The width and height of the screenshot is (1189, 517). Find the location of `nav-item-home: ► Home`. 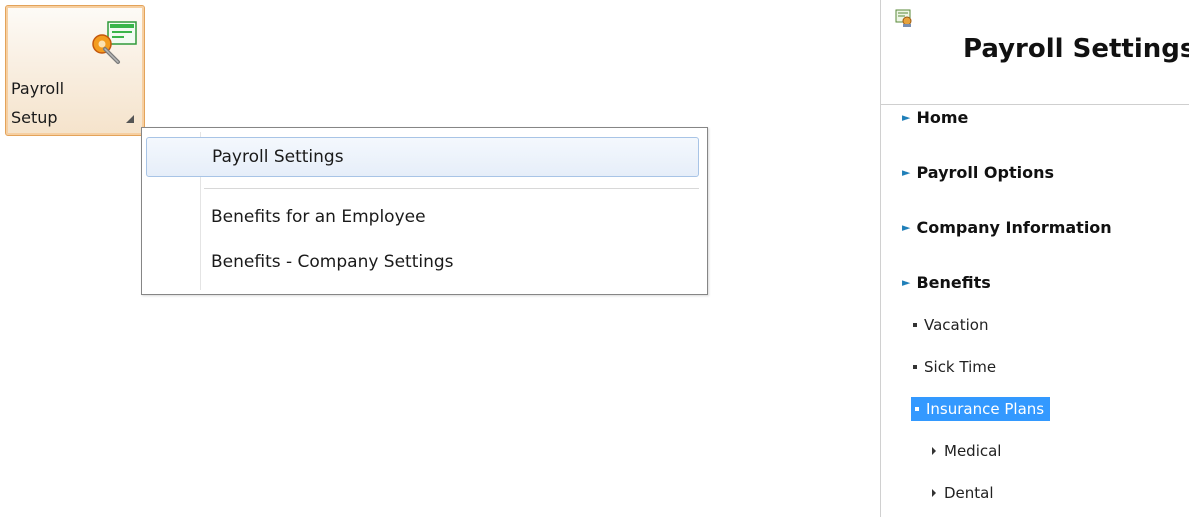

nav-item-home: ► Home is located at coordinates (935, 117).